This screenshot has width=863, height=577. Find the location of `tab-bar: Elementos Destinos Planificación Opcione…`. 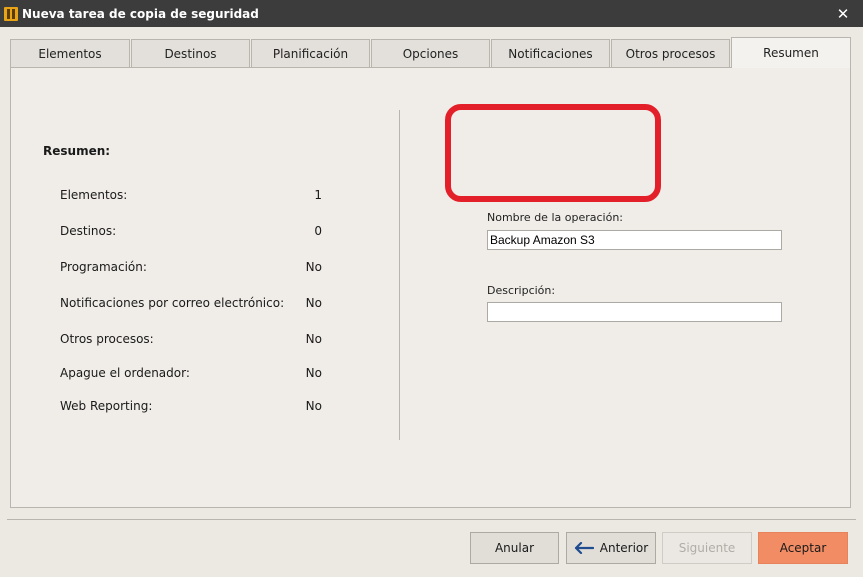

tab-bar: Elementos Destinos Planificación Opcione… is located at coordinates (431, 52).